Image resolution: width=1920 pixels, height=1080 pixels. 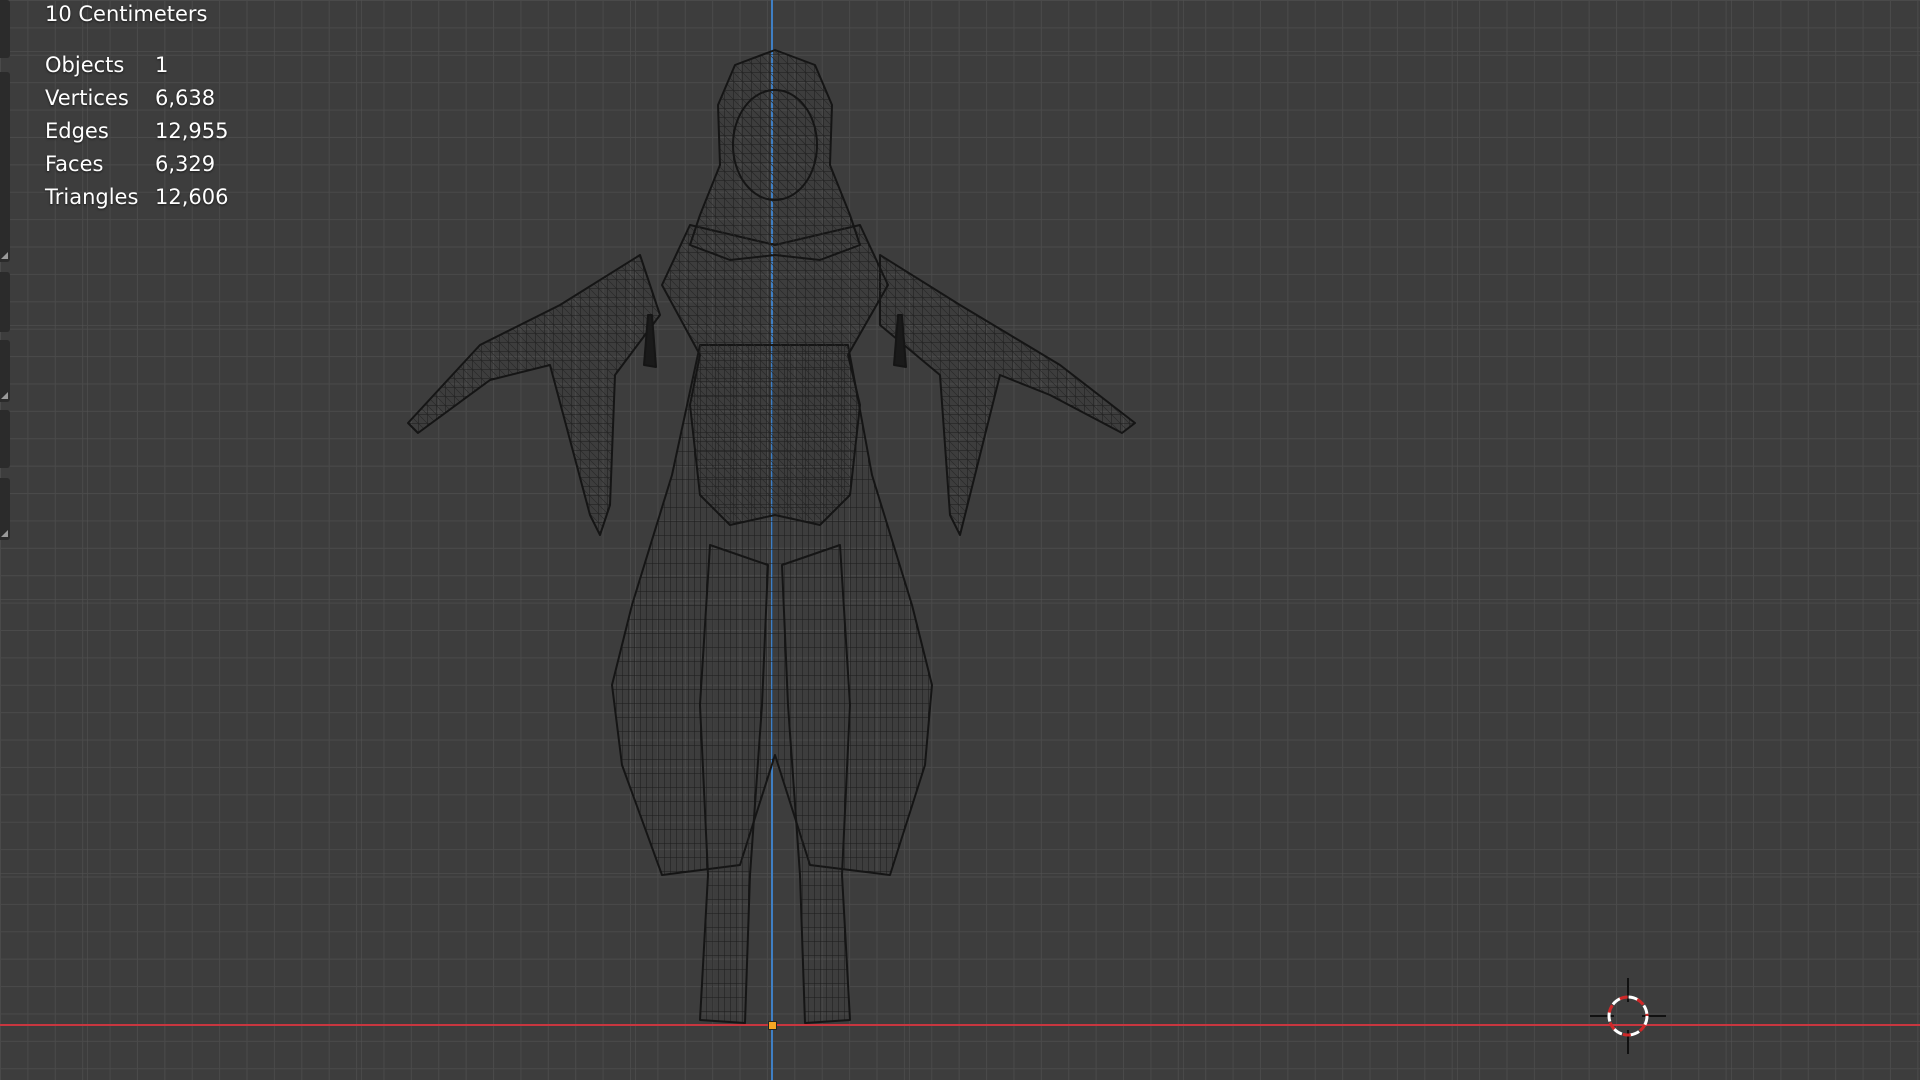 I want to click on stat-label: Objects, so click(x=85, y=65).